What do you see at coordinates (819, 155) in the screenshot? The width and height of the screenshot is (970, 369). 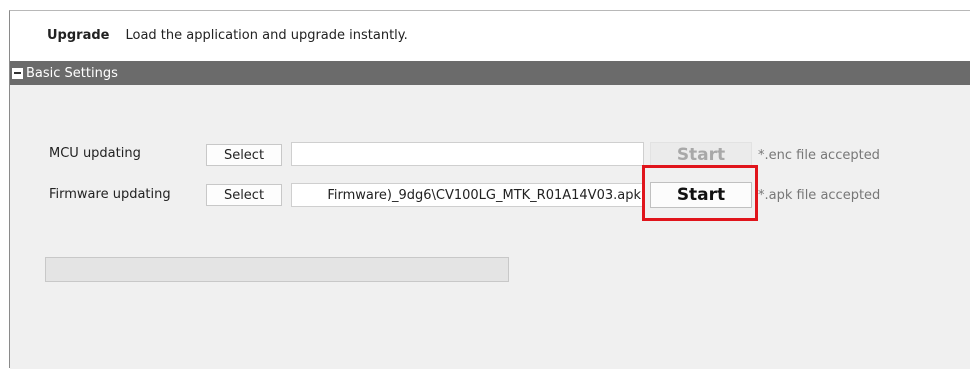 I see `mcu-file-hint: *.enc file accepted` at bounding box center [819, 155].